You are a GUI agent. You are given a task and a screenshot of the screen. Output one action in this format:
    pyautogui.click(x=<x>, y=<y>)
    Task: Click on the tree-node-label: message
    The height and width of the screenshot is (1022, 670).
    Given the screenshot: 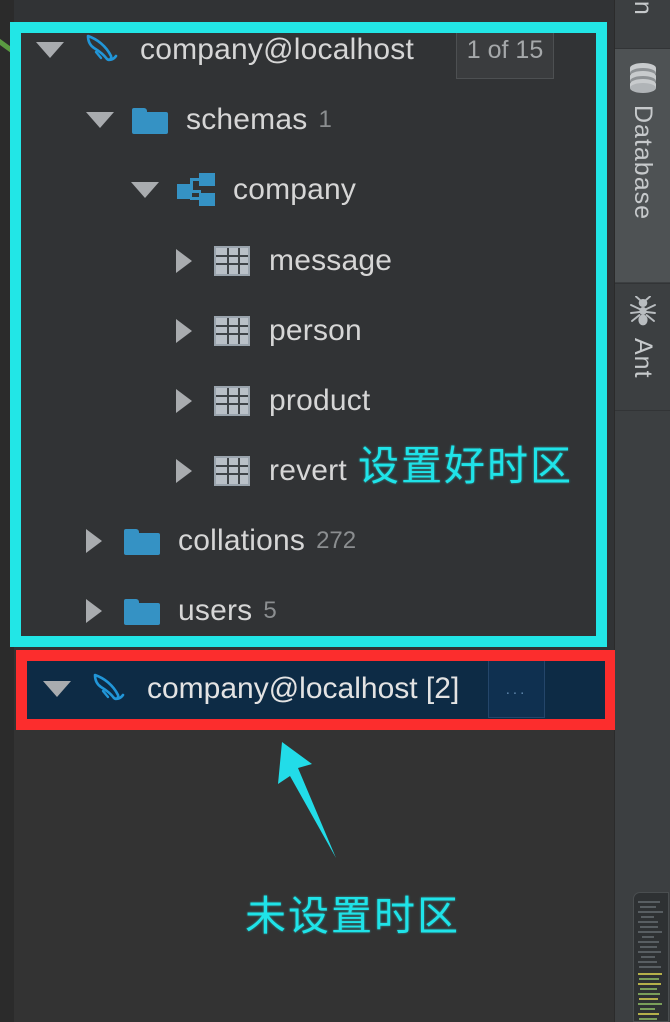 What is the action you would take?
    pyautogui.click(x=331, y=260)
    